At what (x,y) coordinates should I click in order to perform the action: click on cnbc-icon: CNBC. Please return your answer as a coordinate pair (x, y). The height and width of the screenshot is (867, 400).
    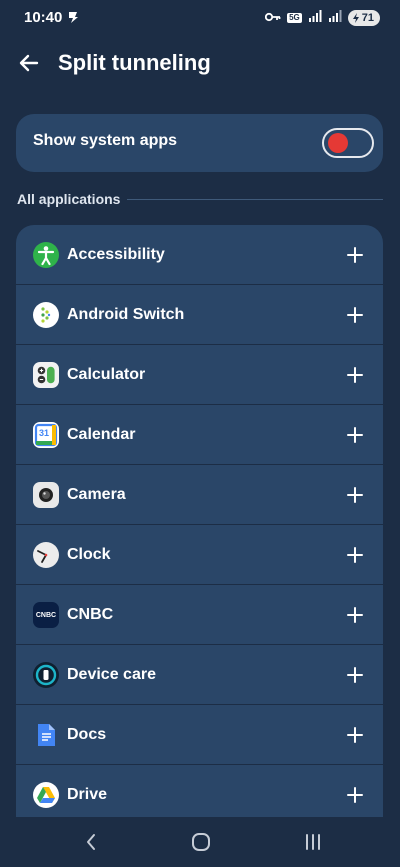
    Looking at the image, I should click on (46, 615).